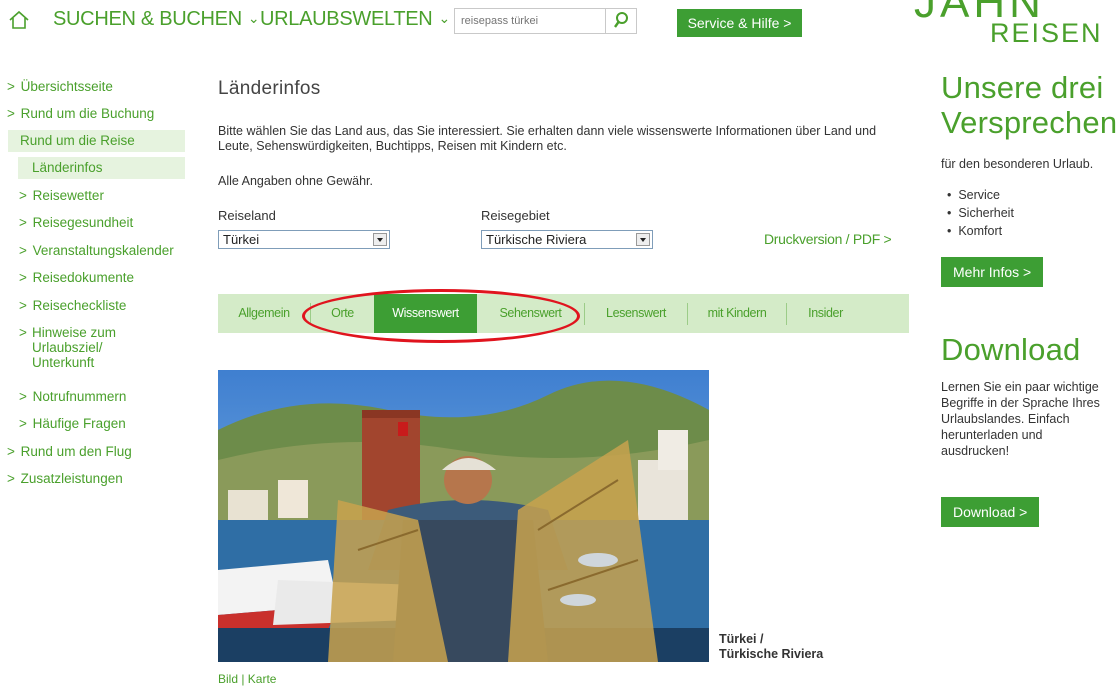  What do you see at coordinates (739, 23) in the screenshot?
I see `service-hilfe-button: Service & Hilfe >` at bounding box center [739, 23].